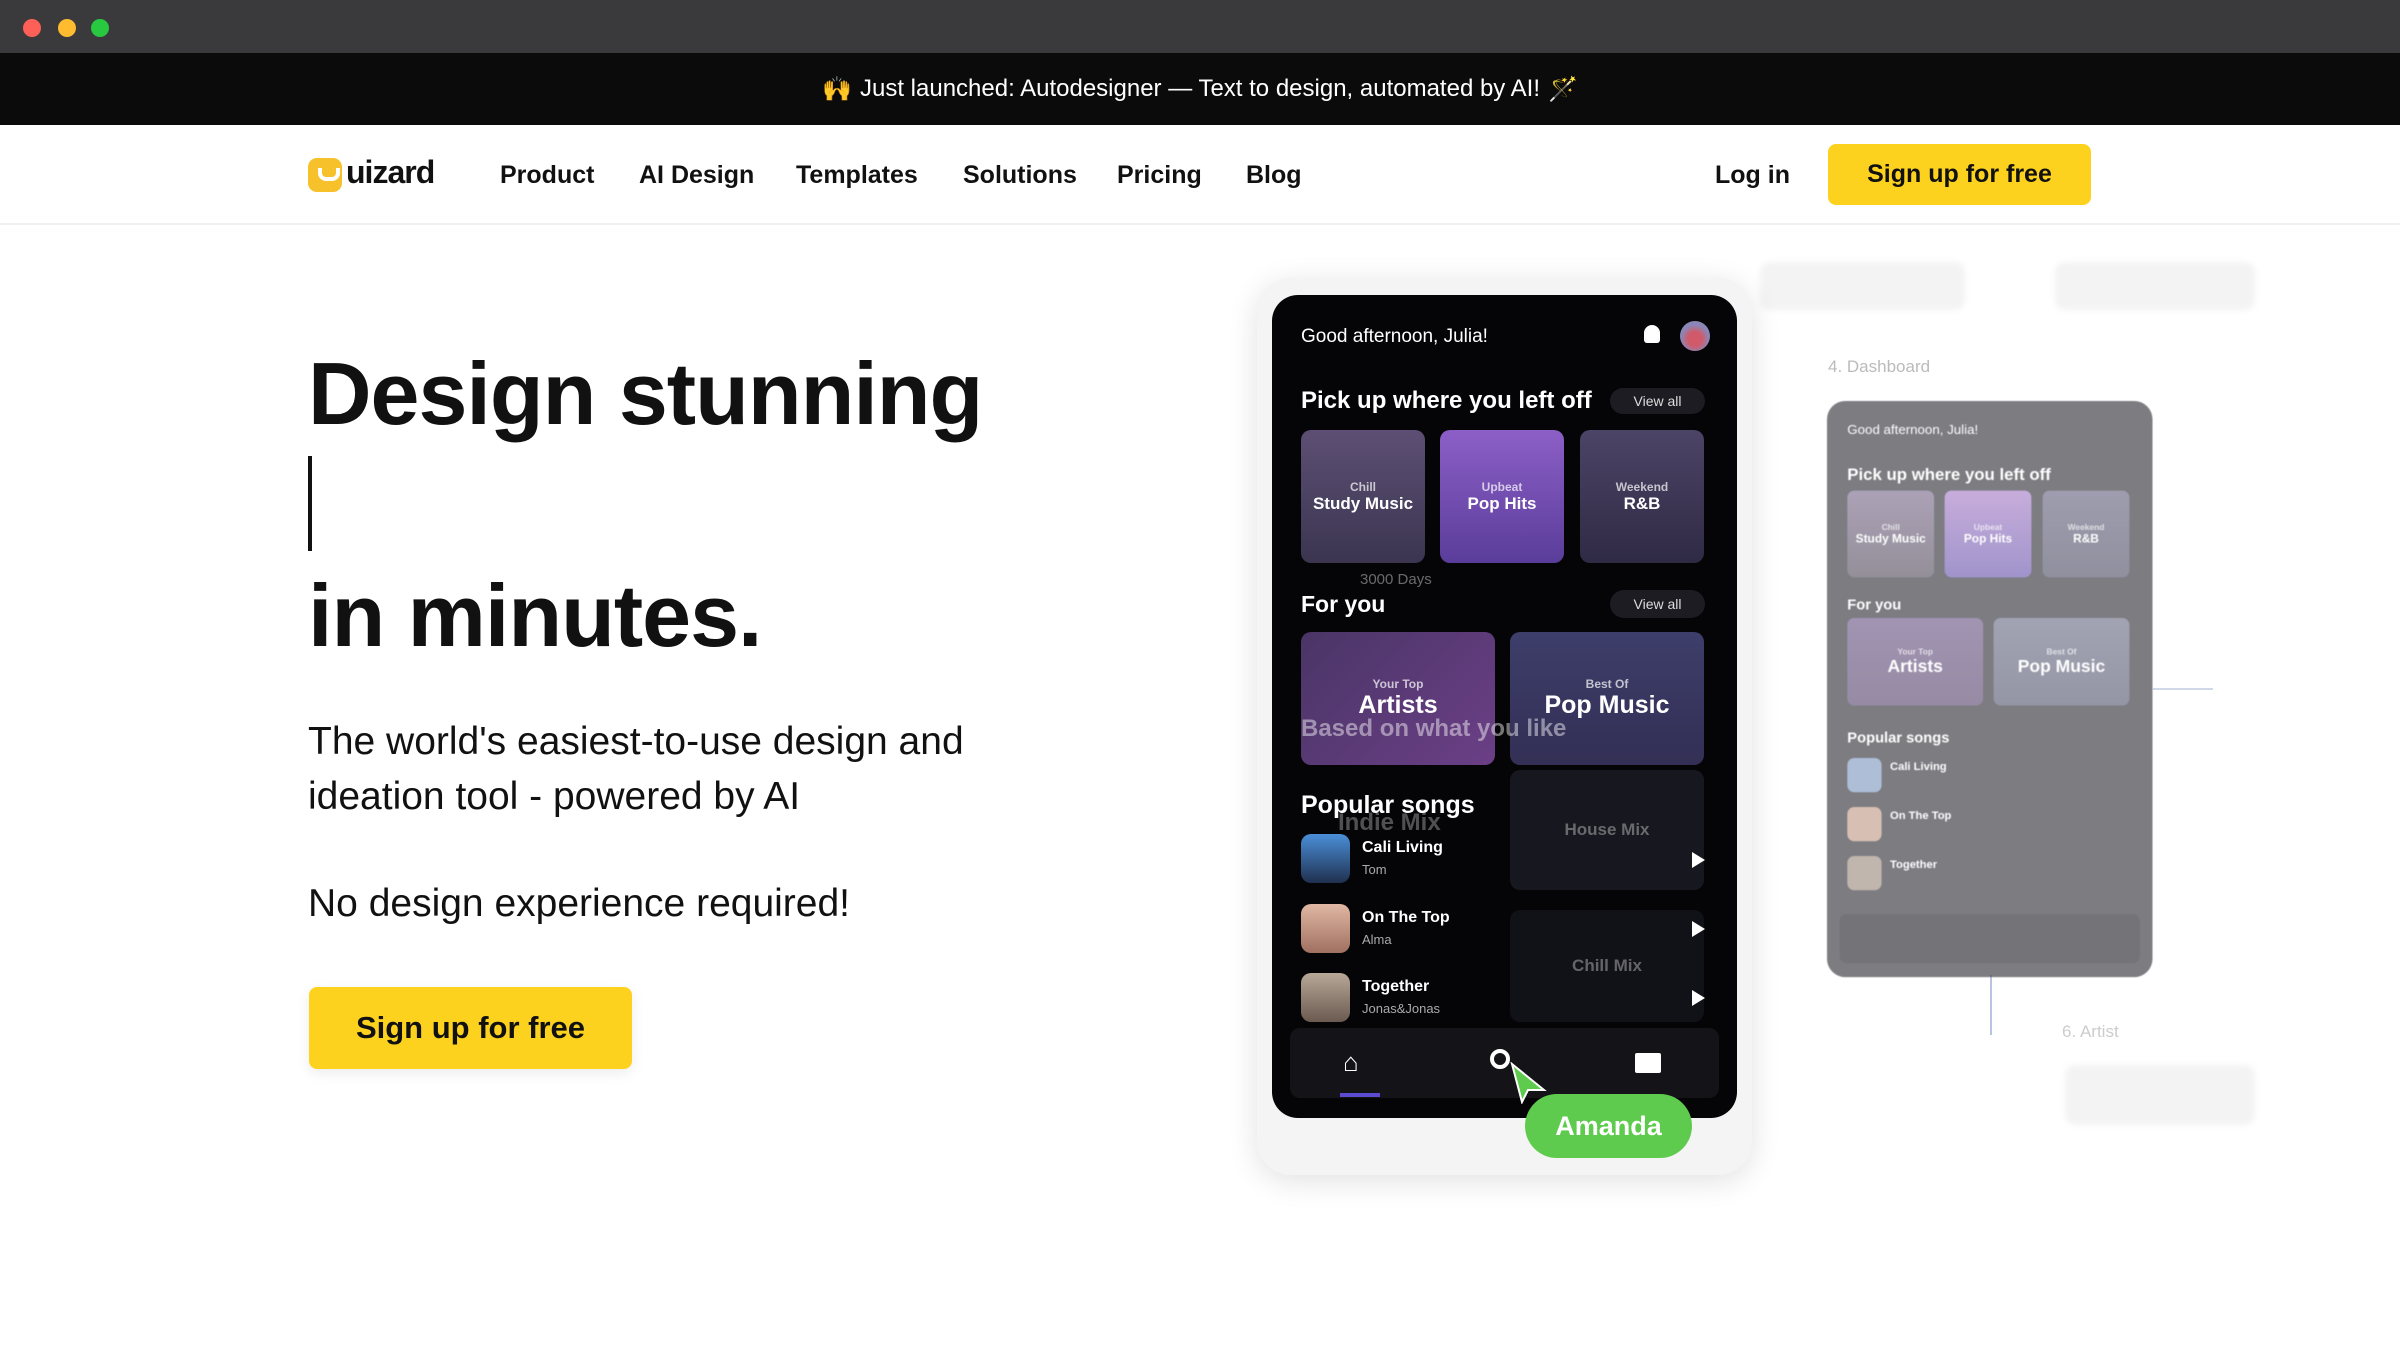  I want to click on preview-greeting: Good afternoon, Julia!, so click(1913, 430).